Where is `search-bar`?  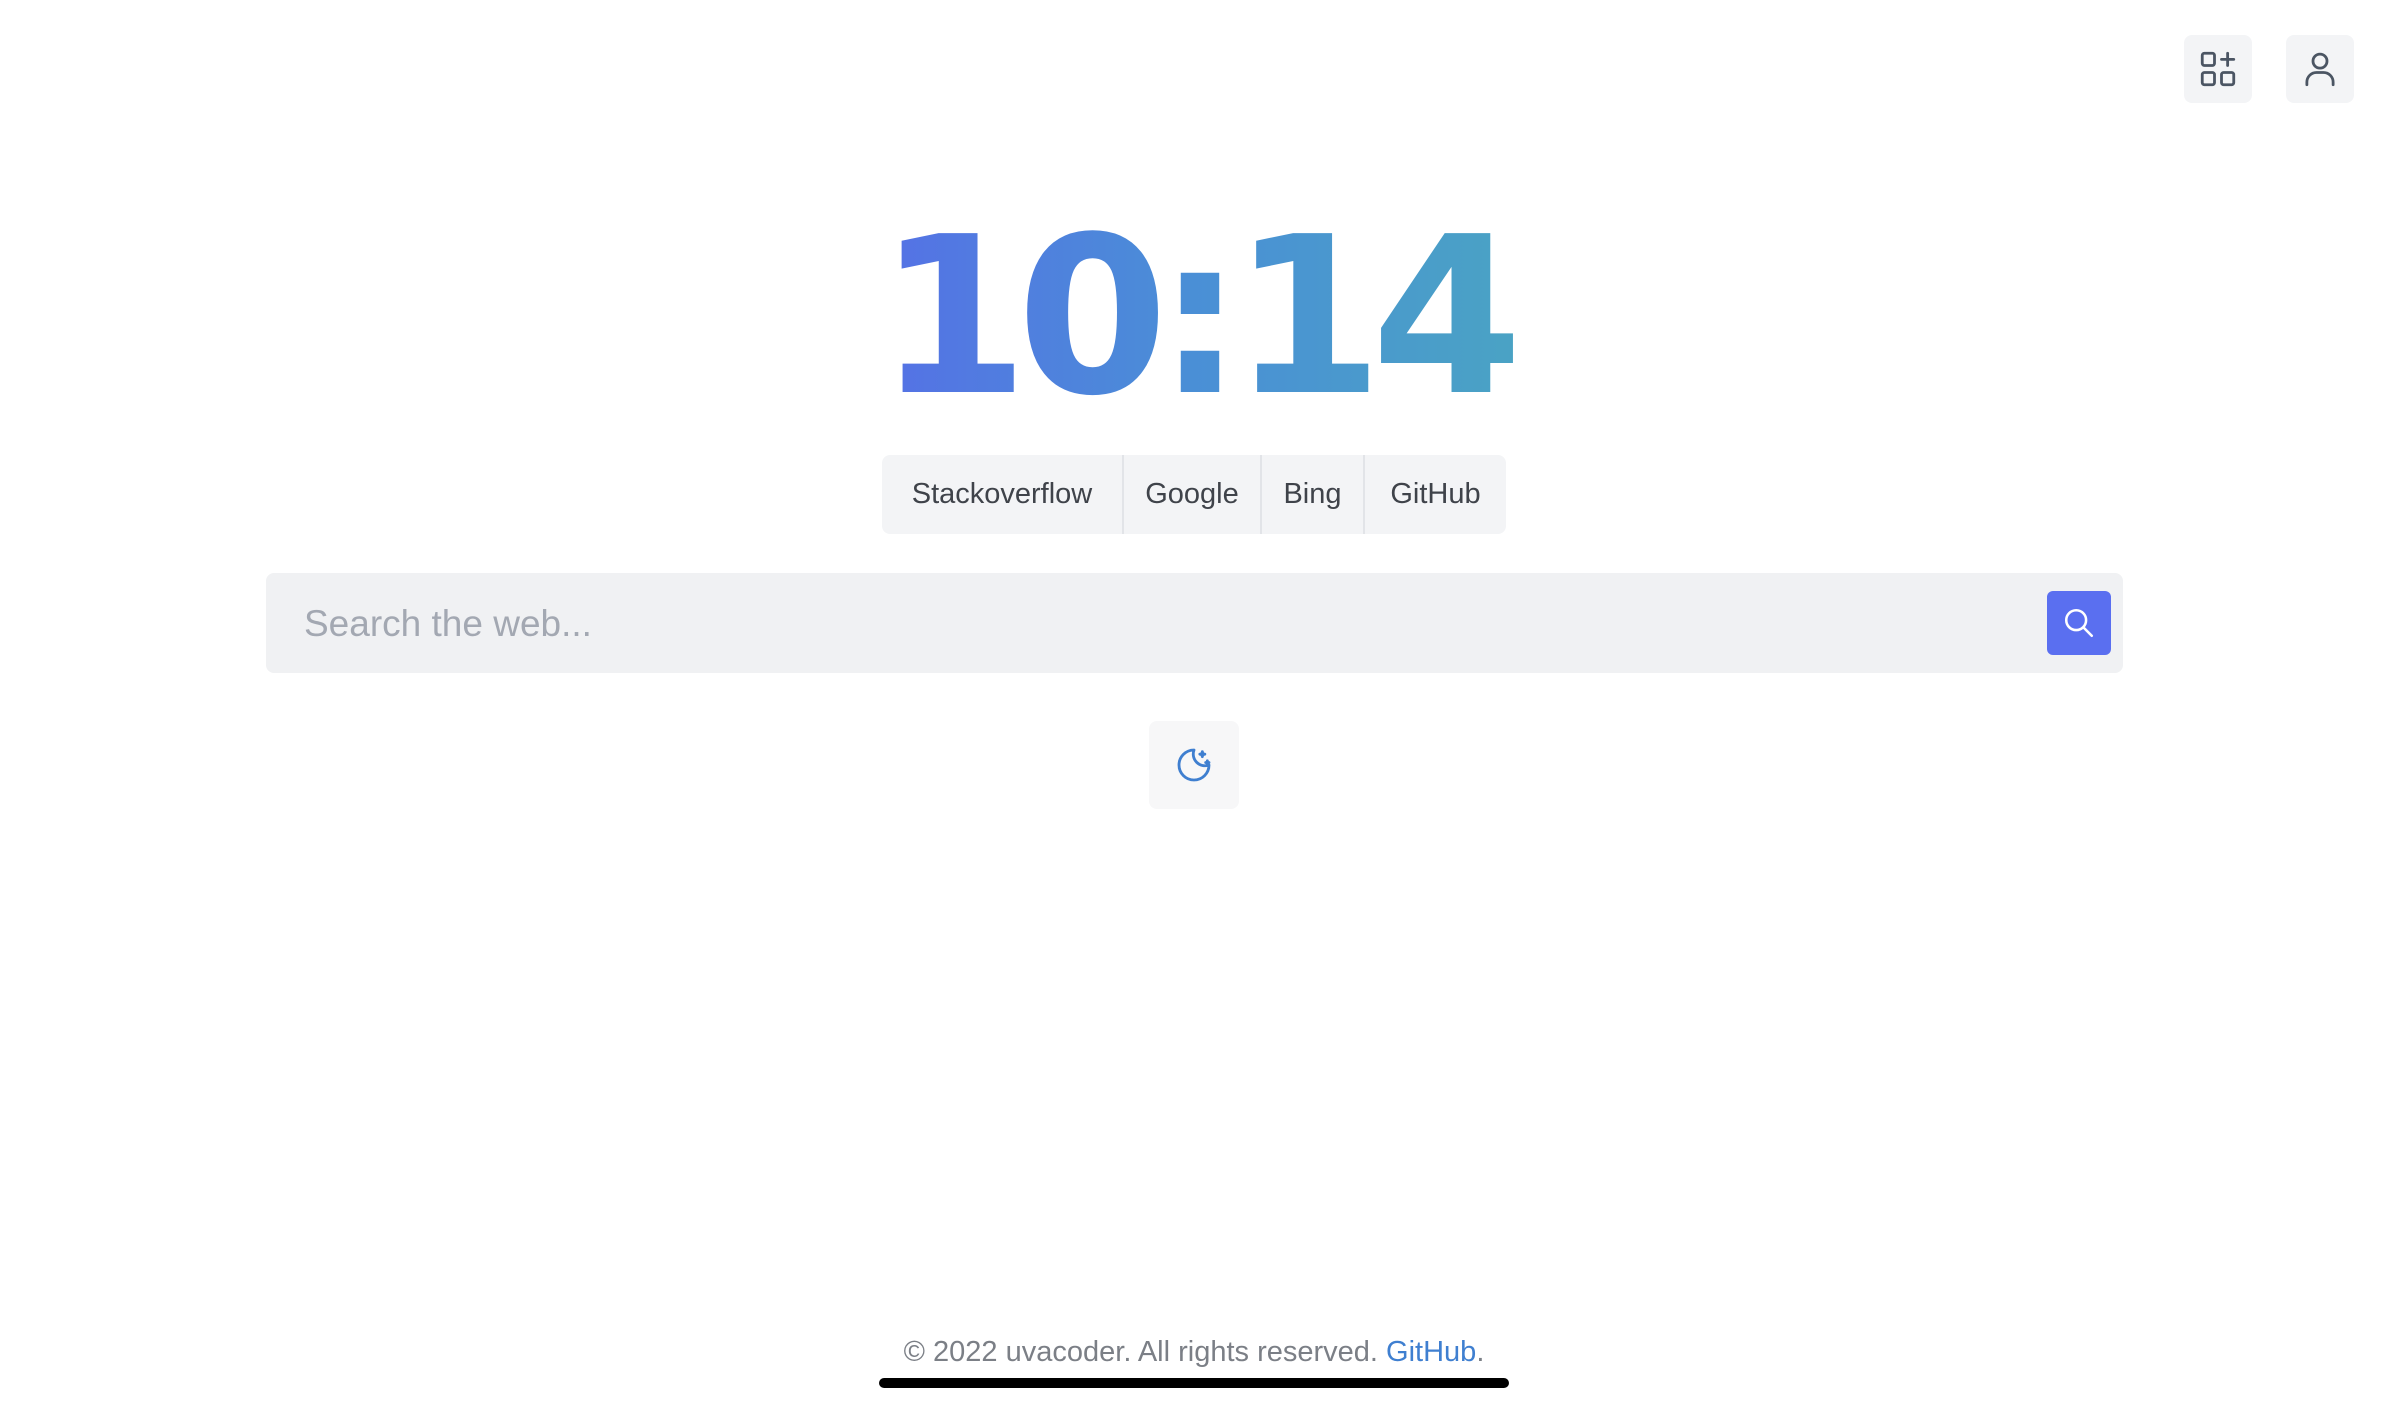
search-bar is located at coordinates (1194, 624).